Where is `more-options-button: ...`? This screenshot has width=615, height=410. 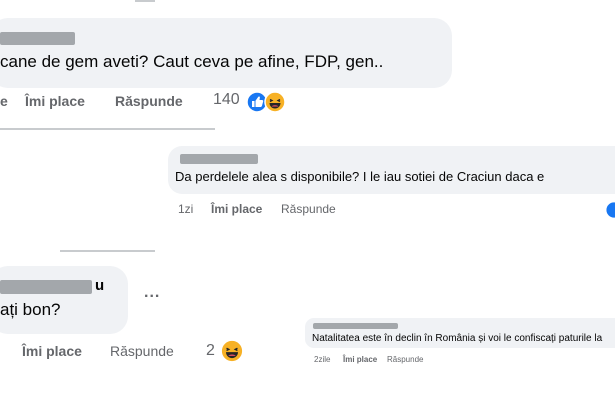 more-options-button: ... is located at coordinates (152, 293).